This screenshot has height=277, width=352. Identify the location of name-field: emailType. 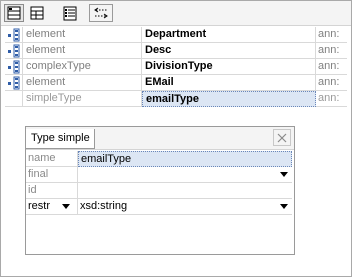
(185, 159).